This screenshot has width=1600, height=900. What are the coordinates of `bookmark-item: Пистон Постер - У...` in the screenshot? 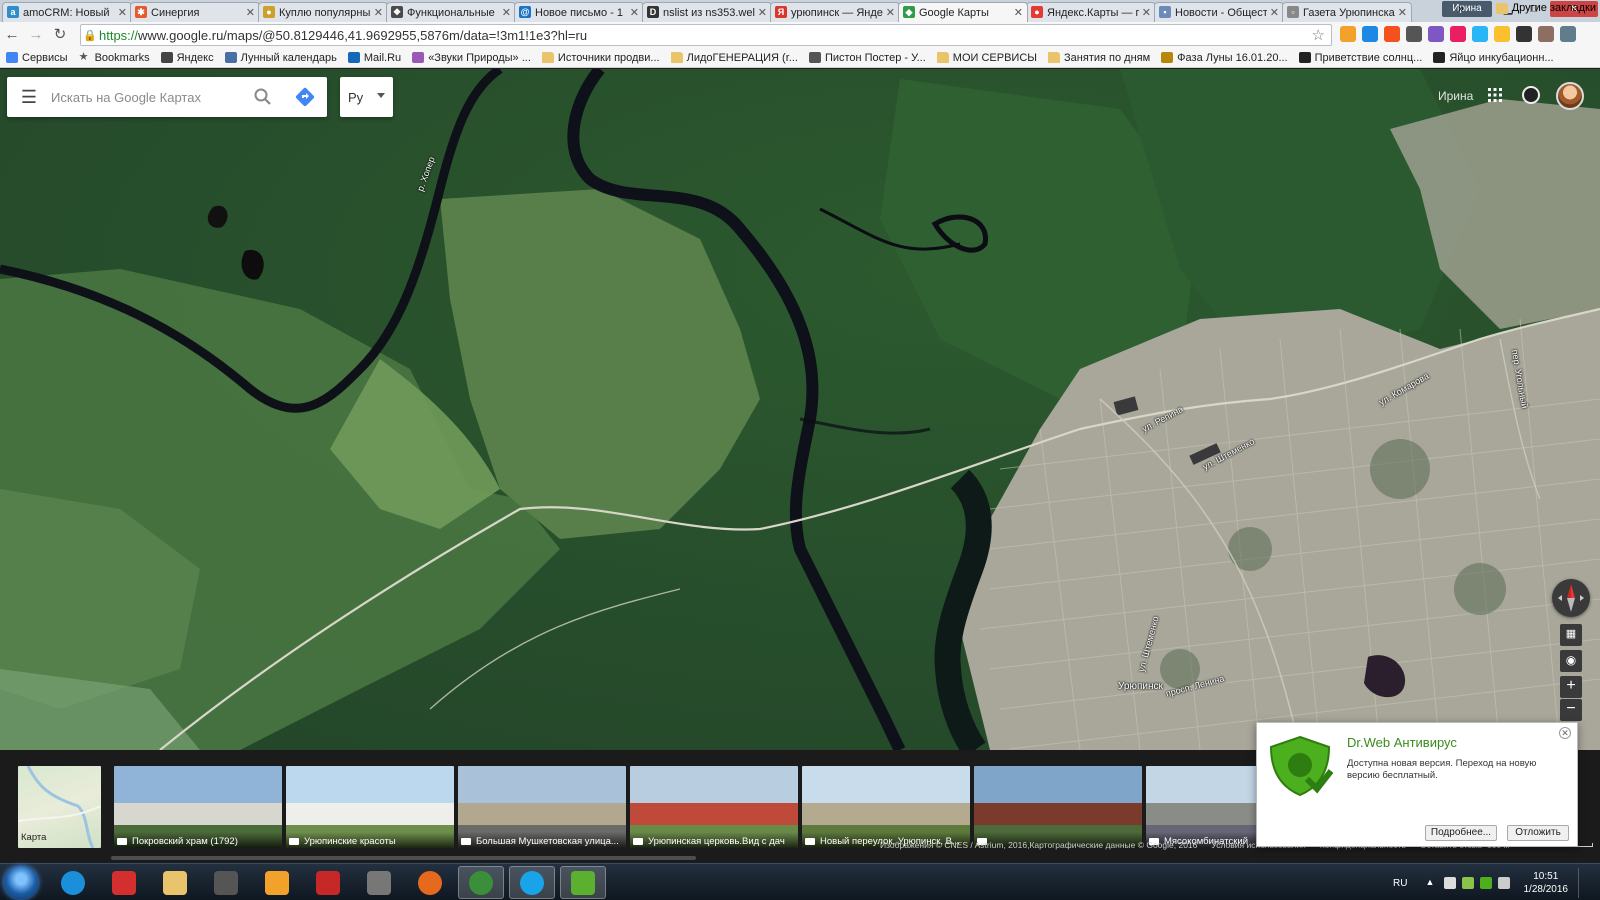 It's located at (867, 58).